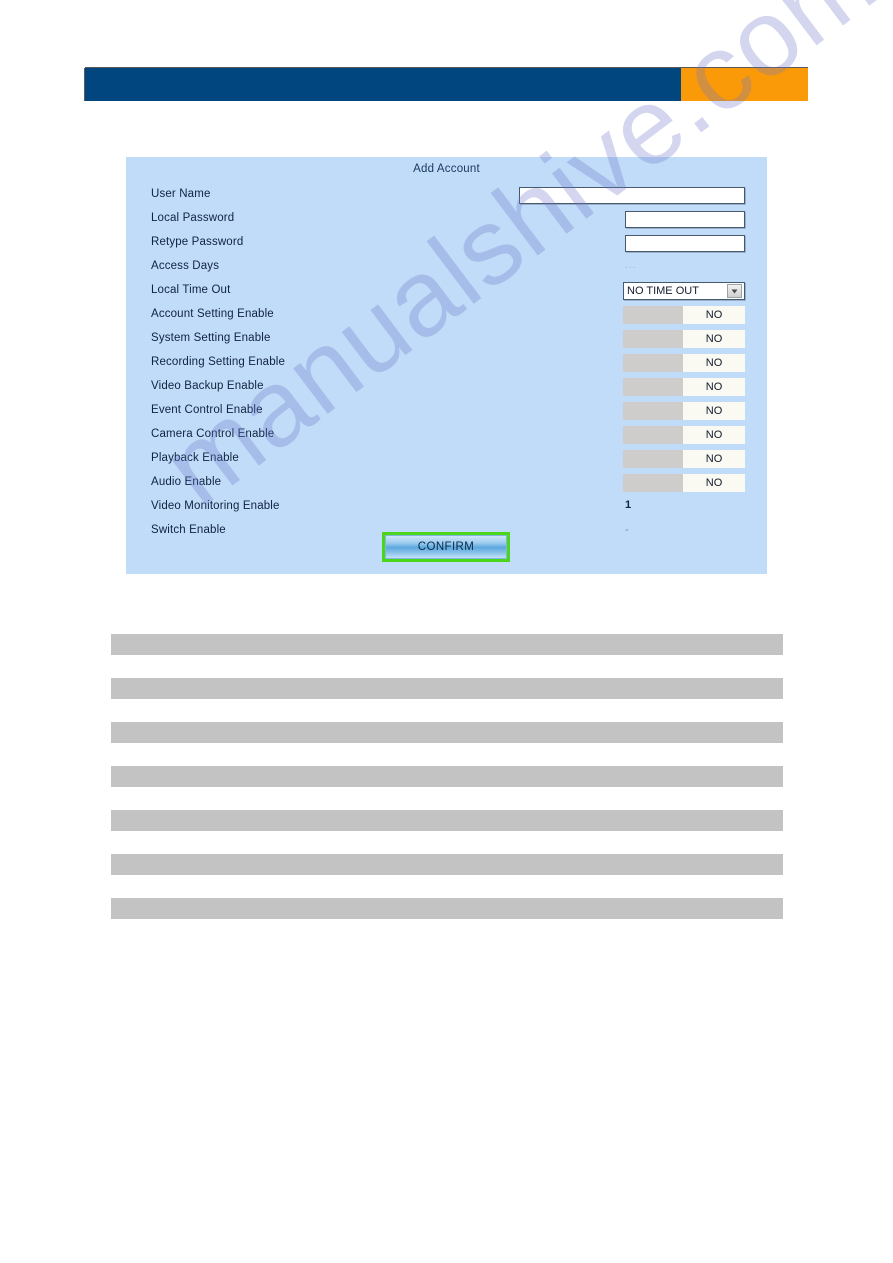 The width and height of the screenshot is (893, 1263). I want to click on row-label: Event Control Enable, so click(207, 410).